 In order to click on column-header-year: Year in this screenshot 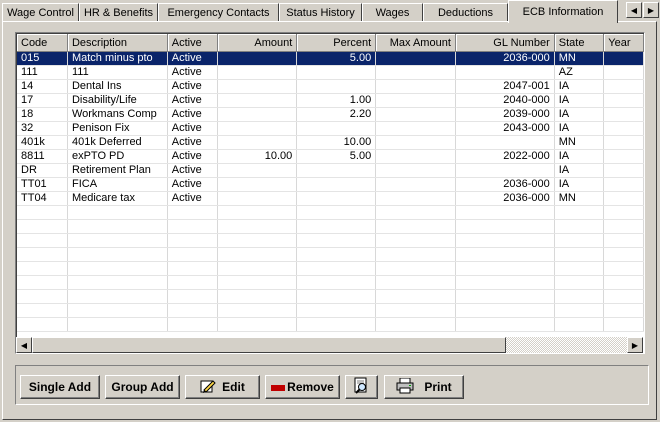, I will do `click(623, 43)`.